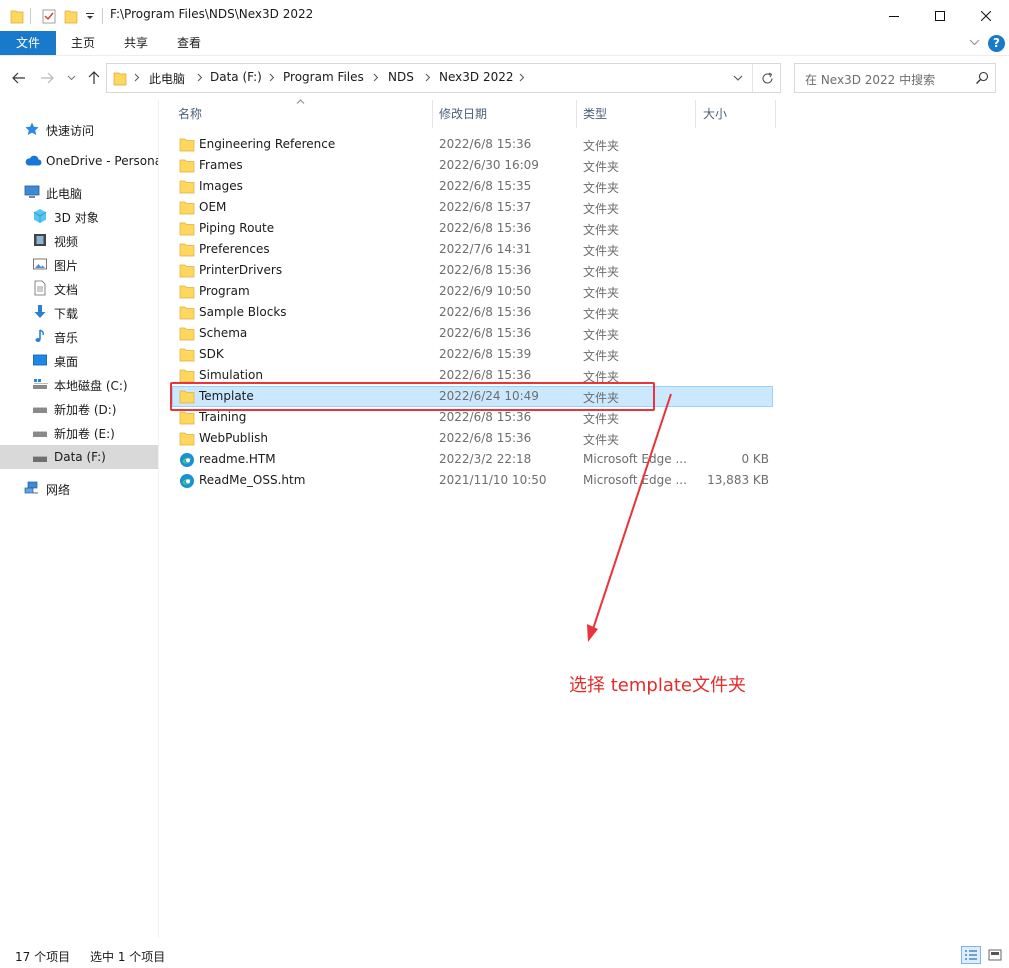 Image resolution: width=1009 pixels, height=968 pixels. I want to click on network-icon, so click(32, 488).